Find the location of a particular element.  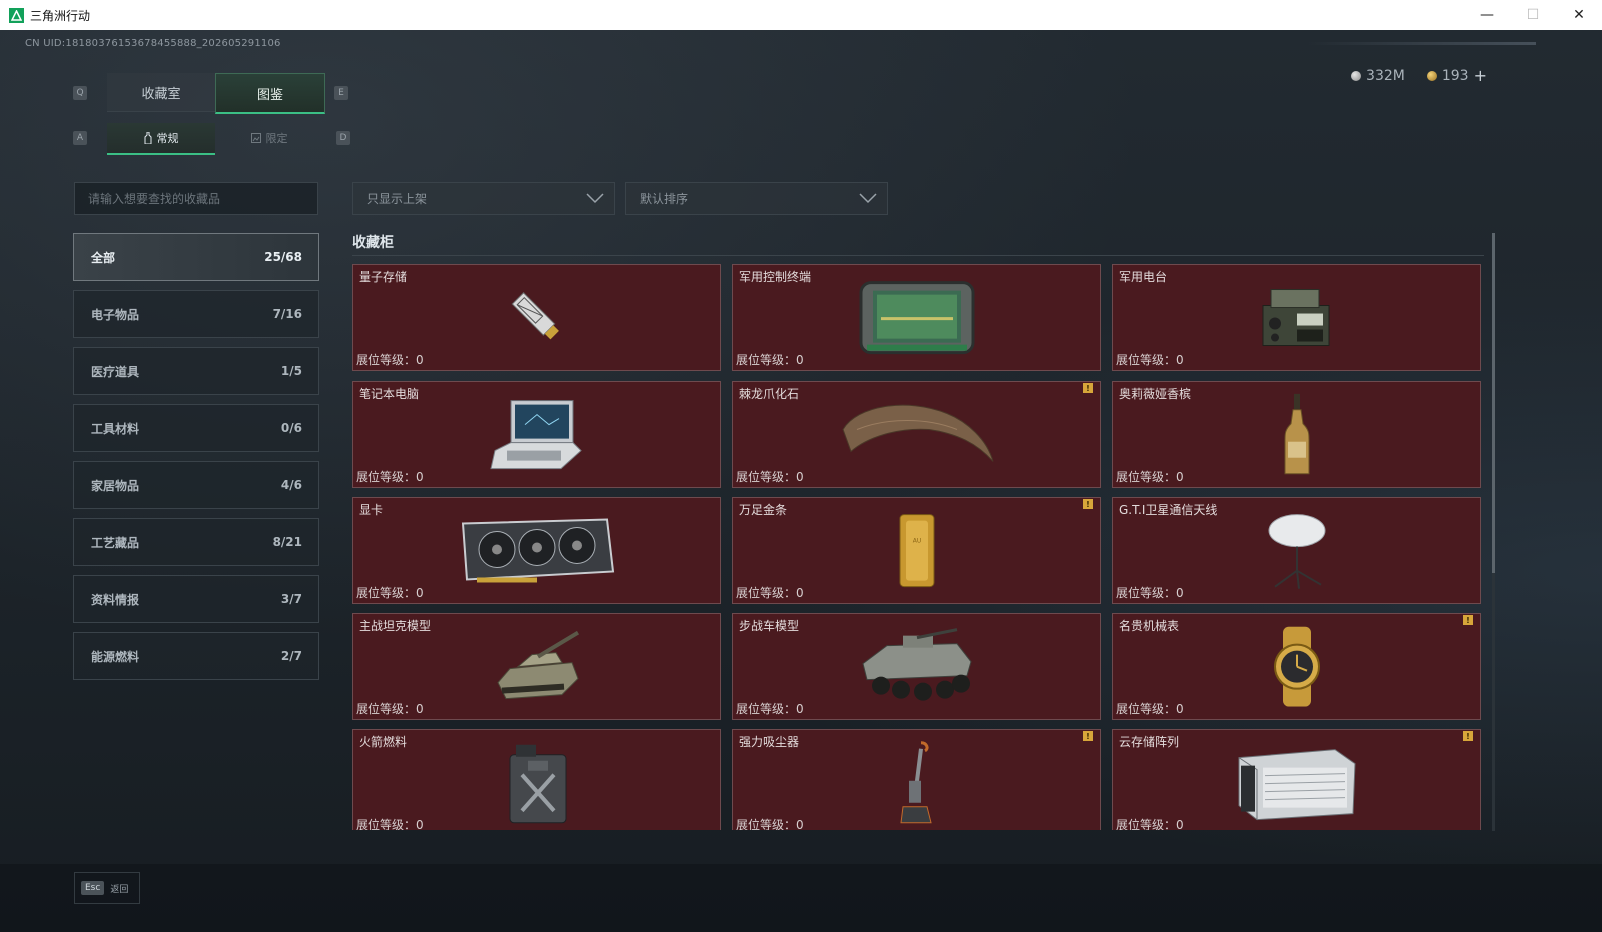

category-name: 医疗道具 is located at coordinates (115, 371).